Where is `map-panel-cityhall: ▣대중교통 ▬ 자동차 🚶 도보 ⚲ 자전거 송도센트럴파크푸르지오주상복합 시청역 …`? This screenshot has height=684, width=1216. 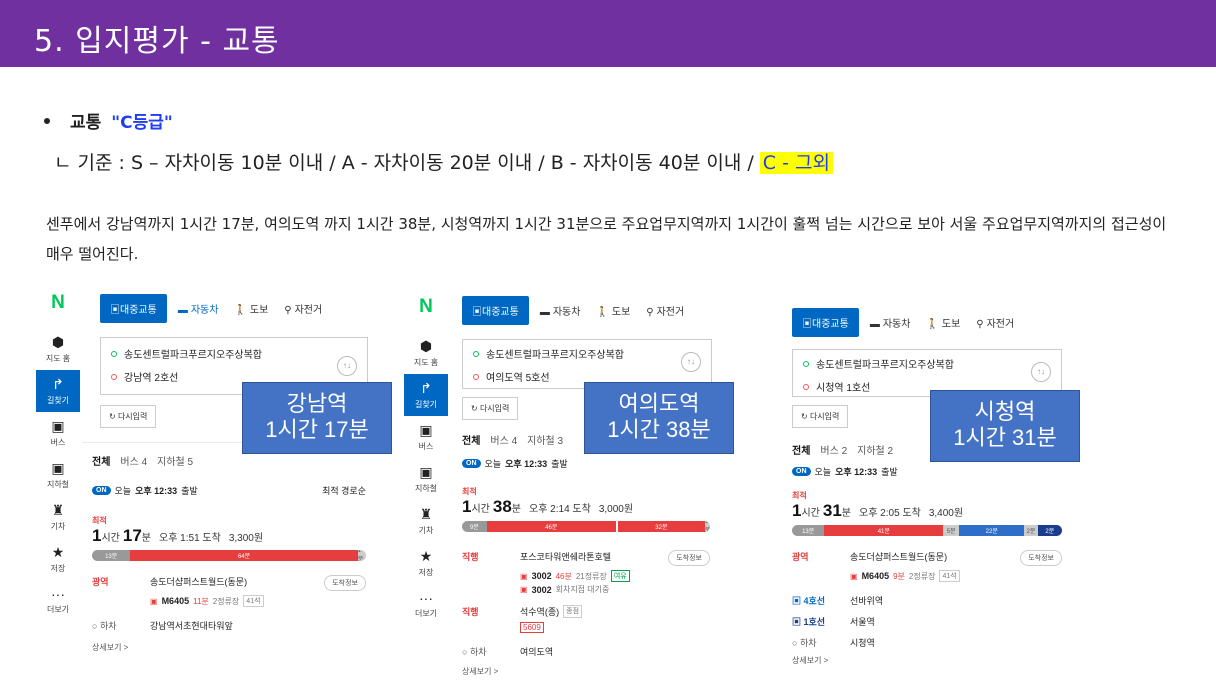 map-panel-cityhall: ▣대중교통 ▬ 자동차 🚶 도보 ⚲ 자전거 송도센트럴파크푸르지오주상복합 시청역 … is located at coordinates (940, 485).